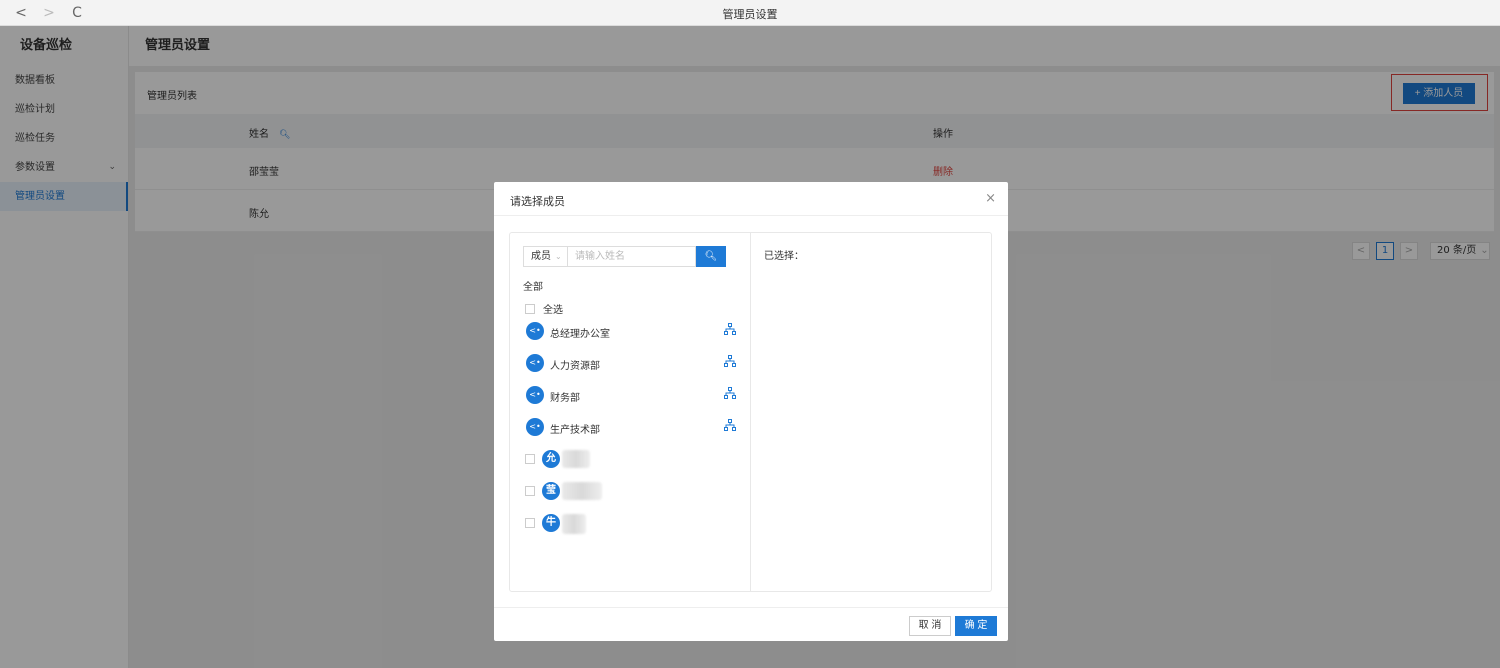 Image resolution: width=1500 pixels, height=668 pixels. What do you see at coordinates (551, 491) in the screenshot?
I see `avatar: 莹` at bounding box center [551, 491].